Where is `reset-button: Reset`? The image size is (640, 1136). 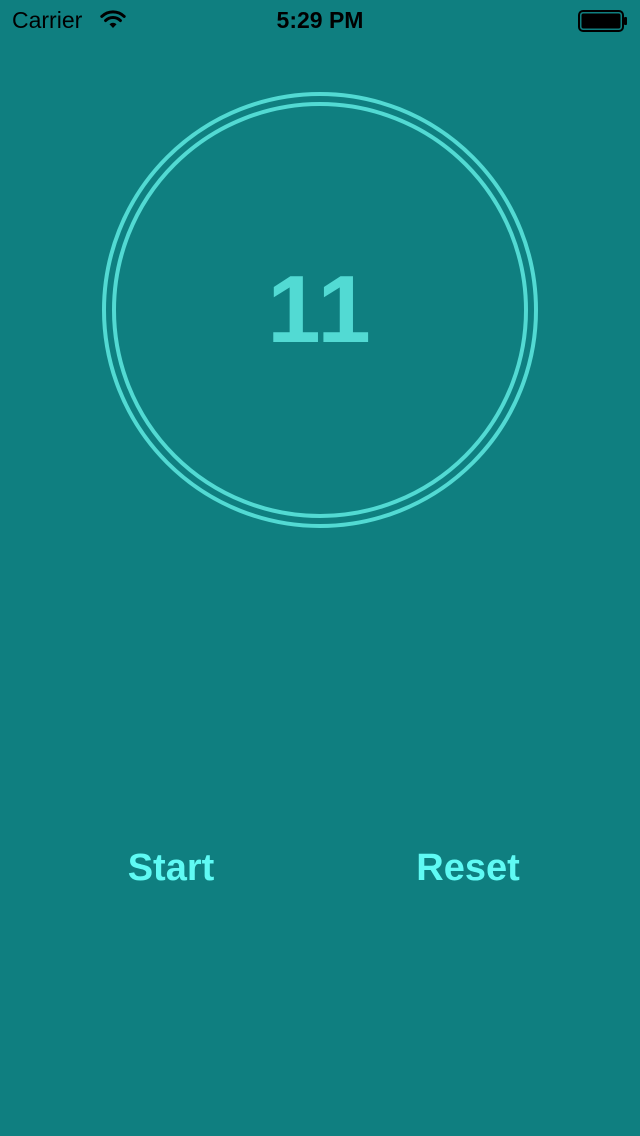 reset-button: Reset is located at coordinates (468, 868).